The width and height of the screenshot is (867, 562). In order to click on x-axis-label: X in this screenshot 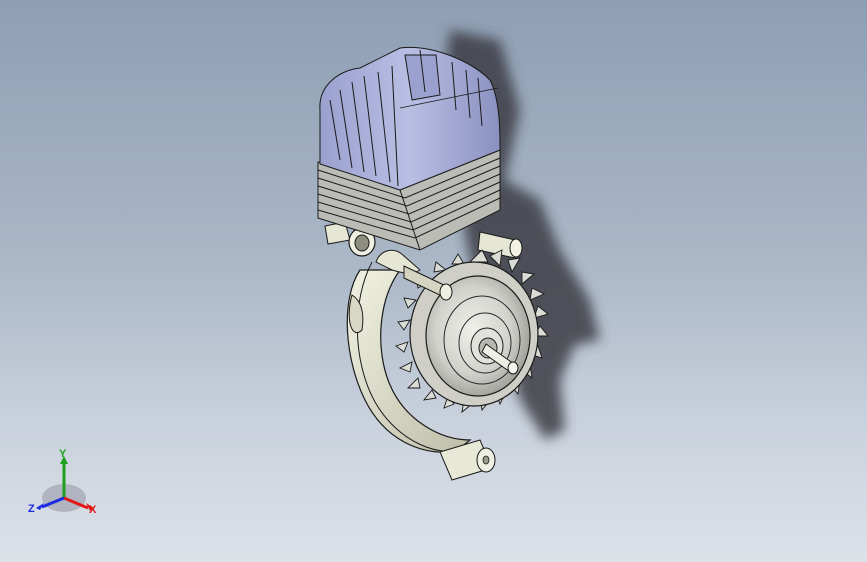, I will do `click(93, 510)`.